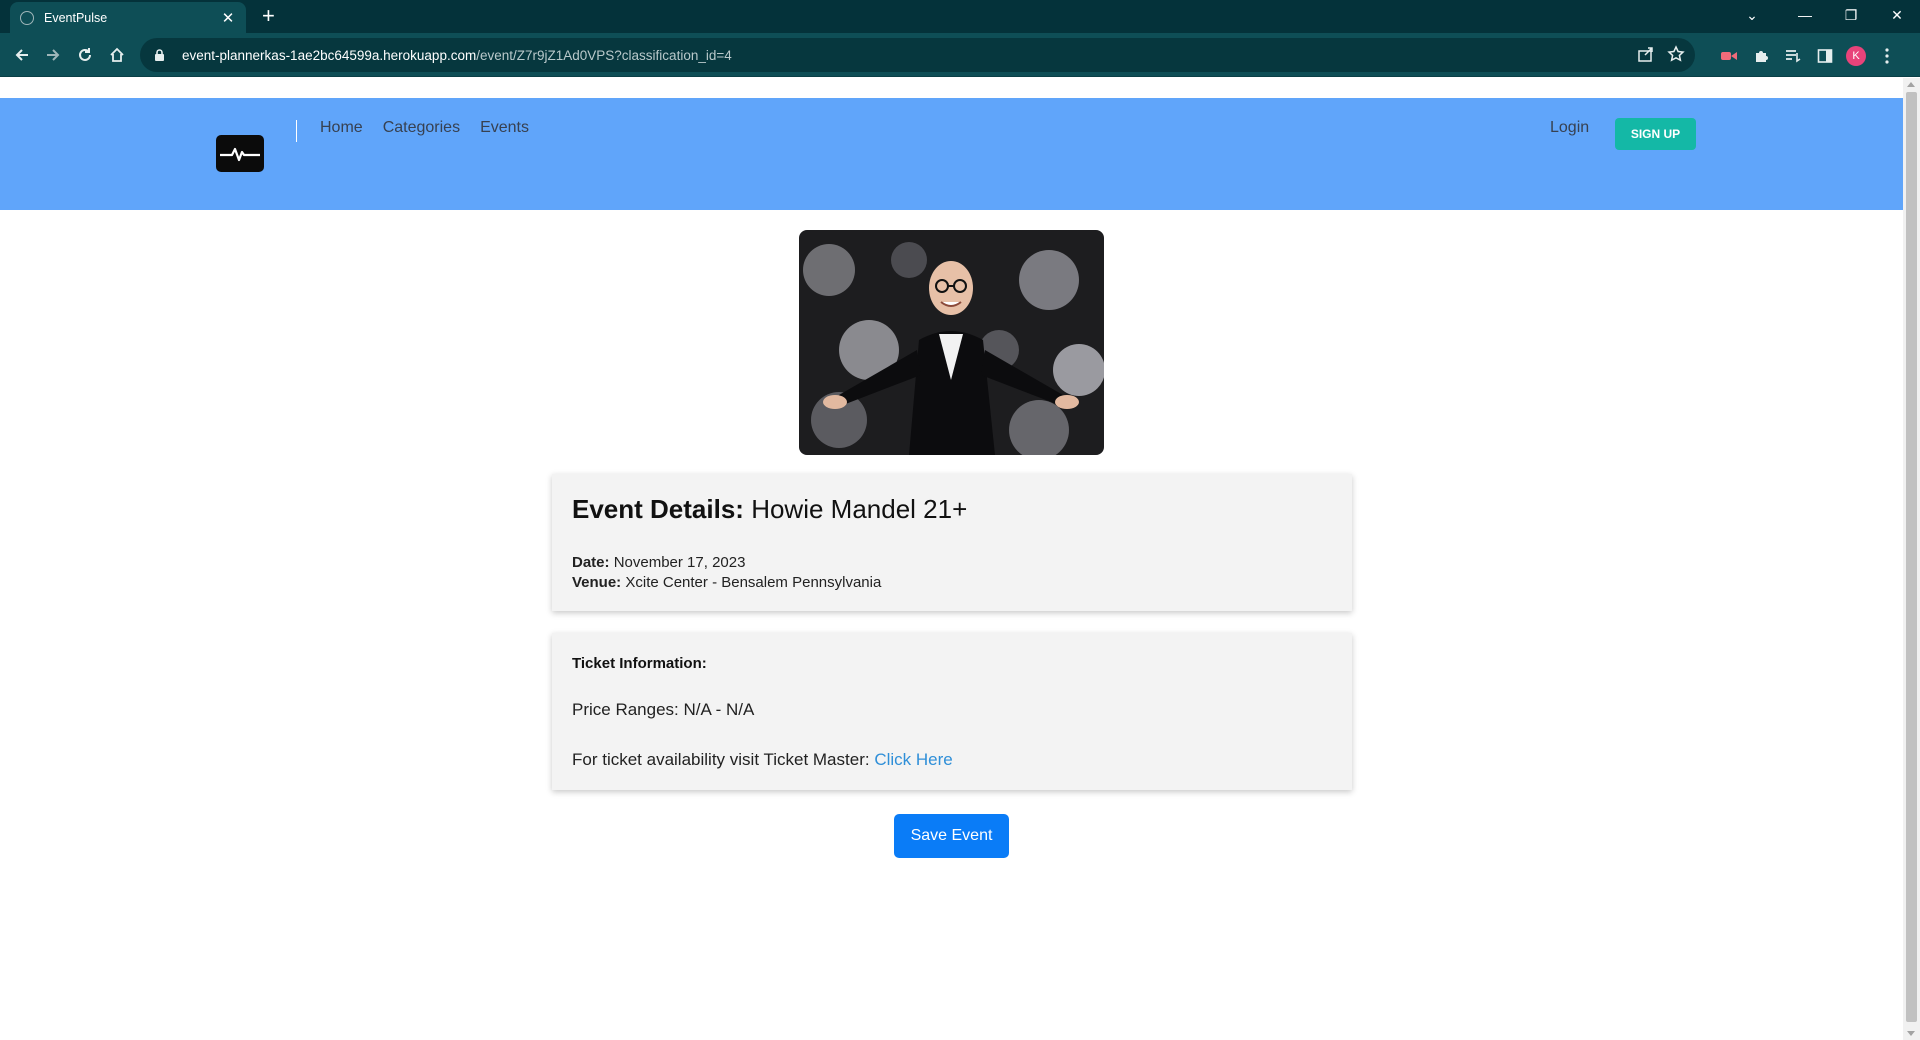  I want to click on event-date: November 17, 2023, so click(679, 562).